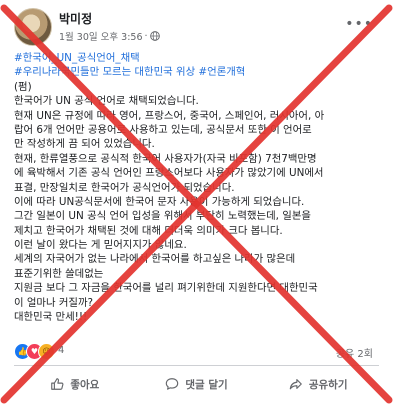 Image resolution: width=393 pixels, height=405 pixels. I want to click on hashtag-line: #한국어_UN_공식언어_채택, so click(196, 58).